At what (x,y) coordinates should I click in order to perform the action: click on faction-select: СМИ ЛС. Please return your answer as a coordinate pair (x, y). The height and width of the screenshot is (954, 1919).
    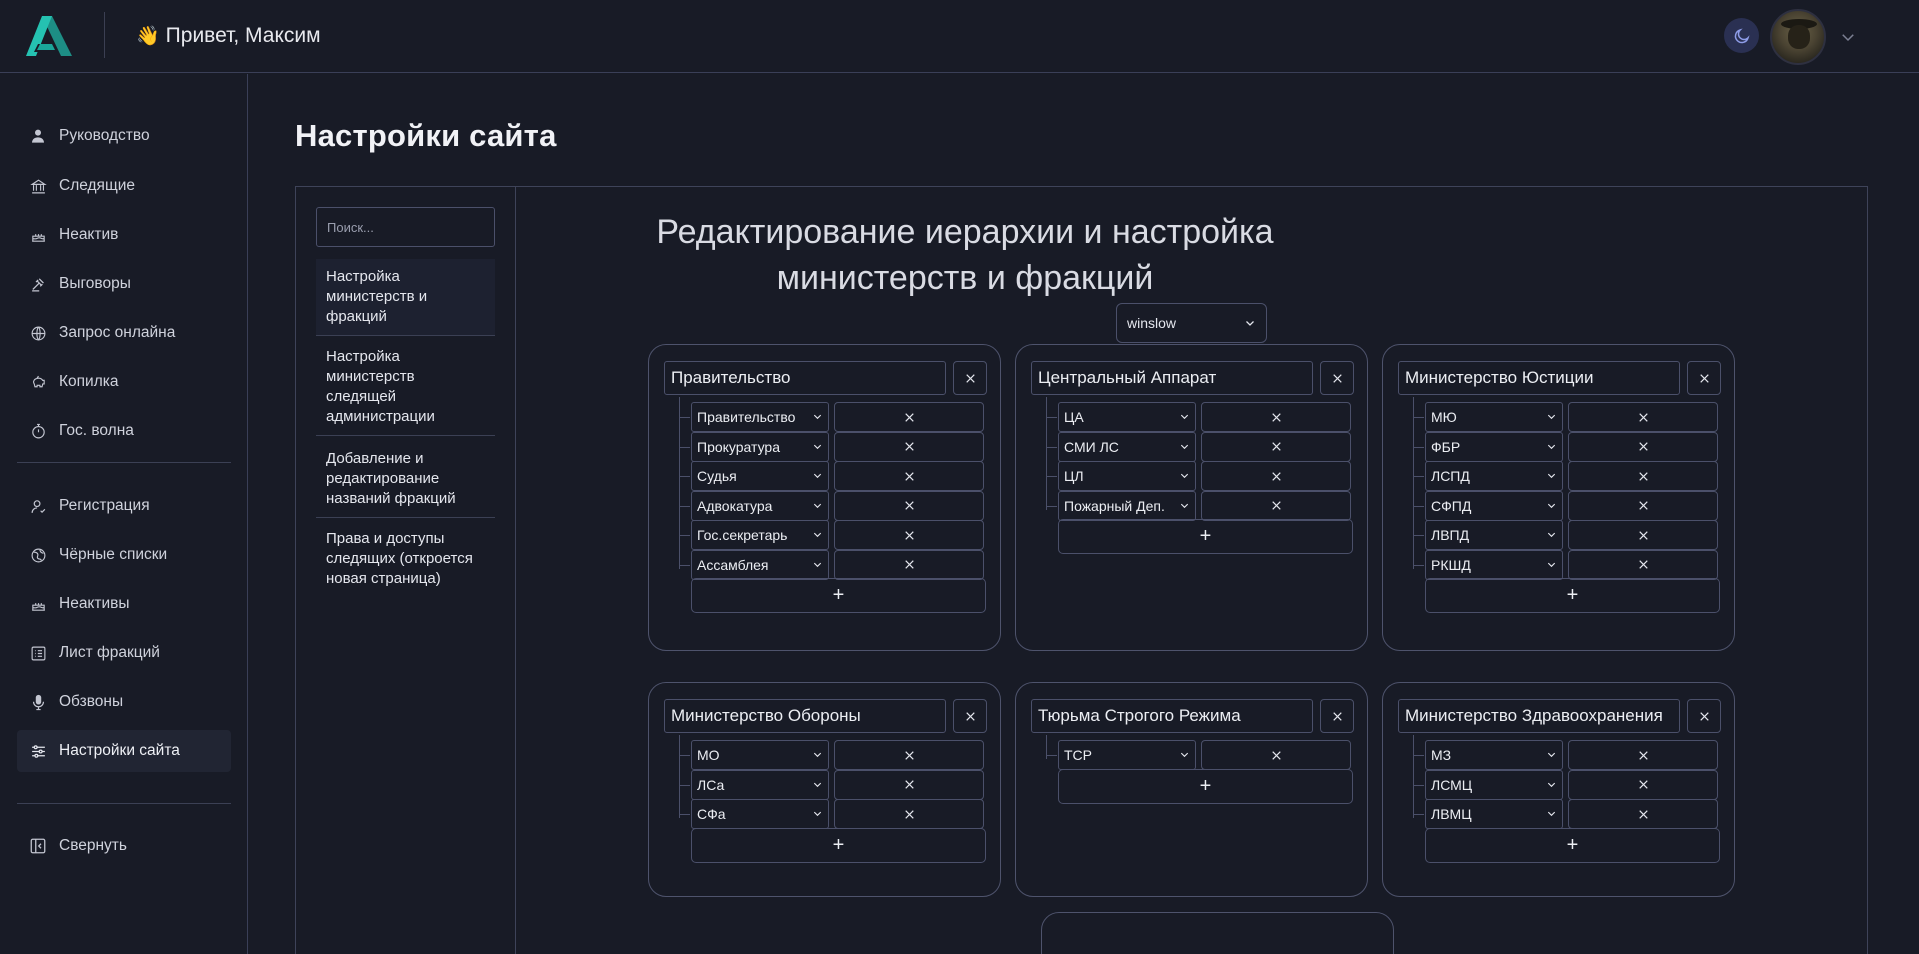
    Looking at the image, I should click on (1127, 446).